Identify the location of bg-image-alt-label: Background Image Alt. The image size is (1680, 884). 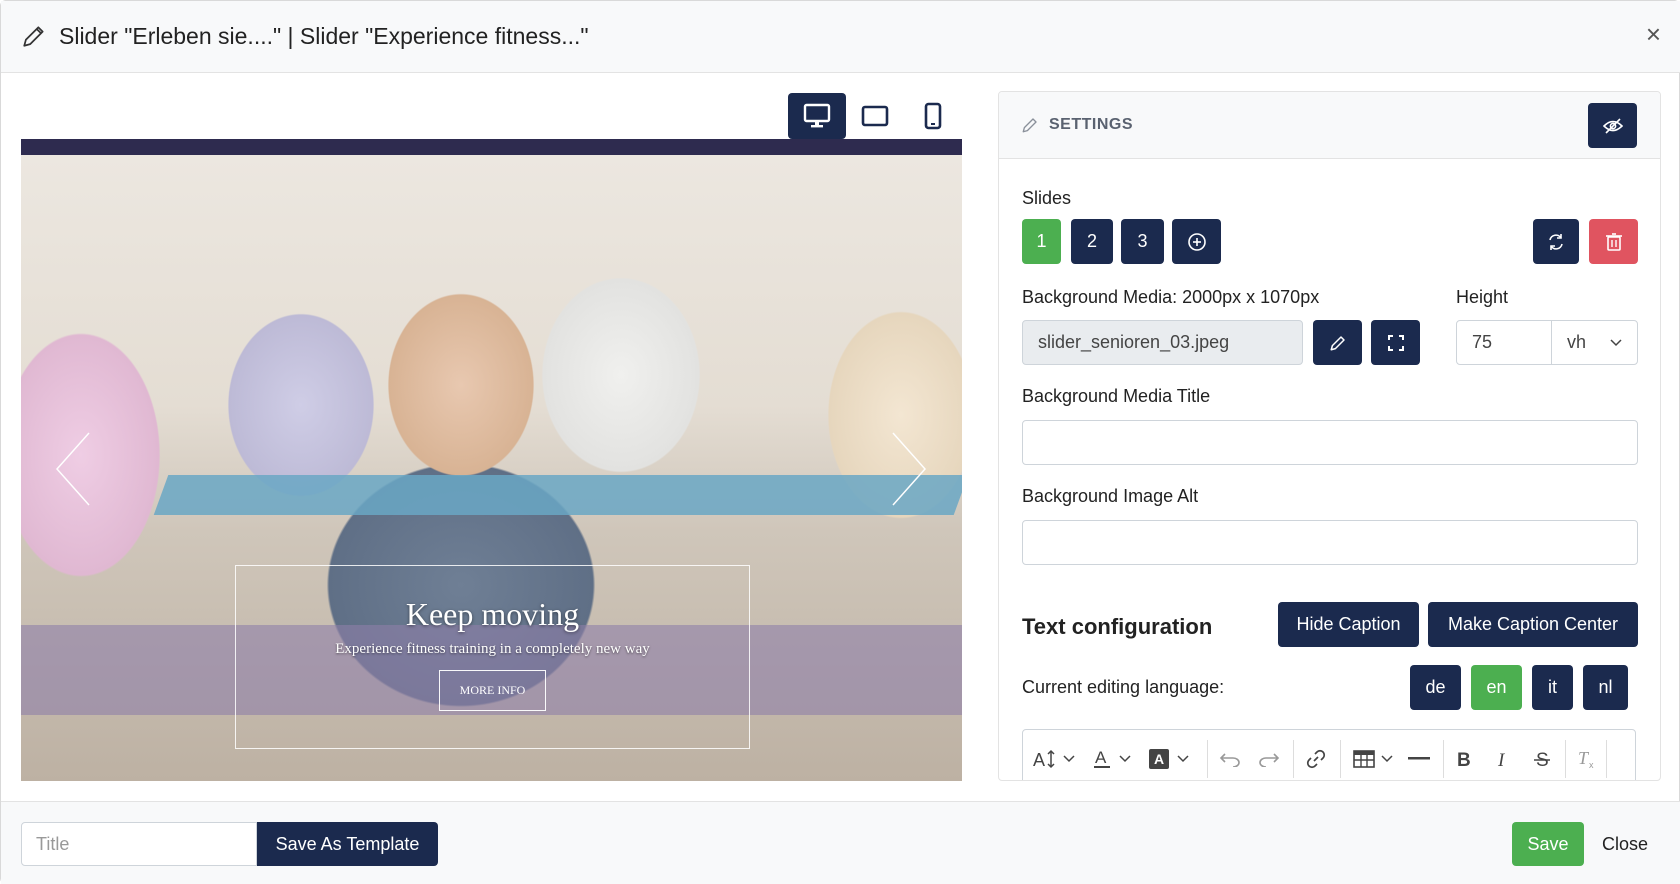
(1110, 496).